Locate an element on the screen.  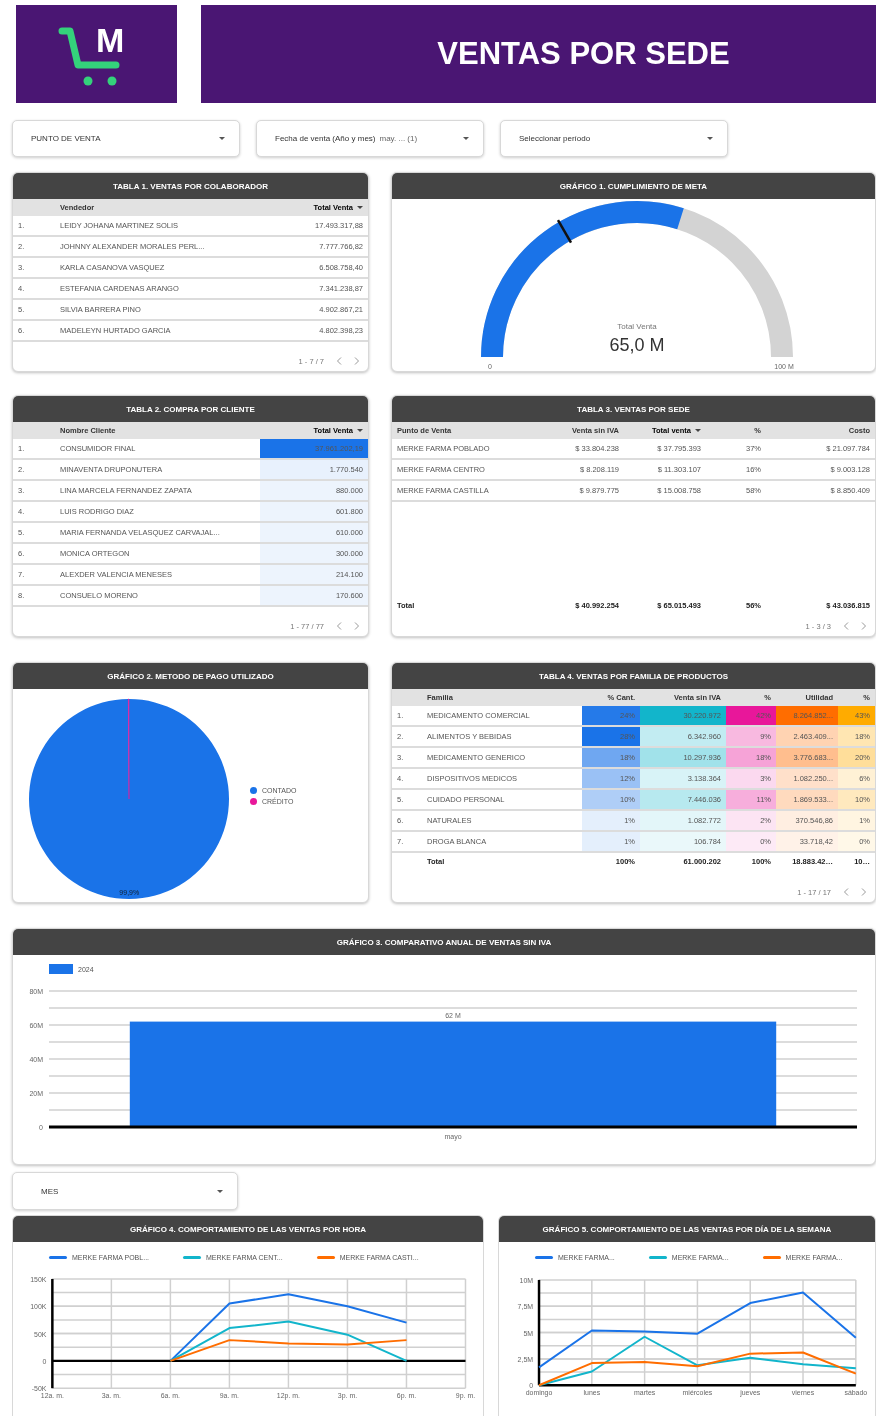
dropdown-label: Fecha de venta (Año y mes) is located at coordinates (325, 138).